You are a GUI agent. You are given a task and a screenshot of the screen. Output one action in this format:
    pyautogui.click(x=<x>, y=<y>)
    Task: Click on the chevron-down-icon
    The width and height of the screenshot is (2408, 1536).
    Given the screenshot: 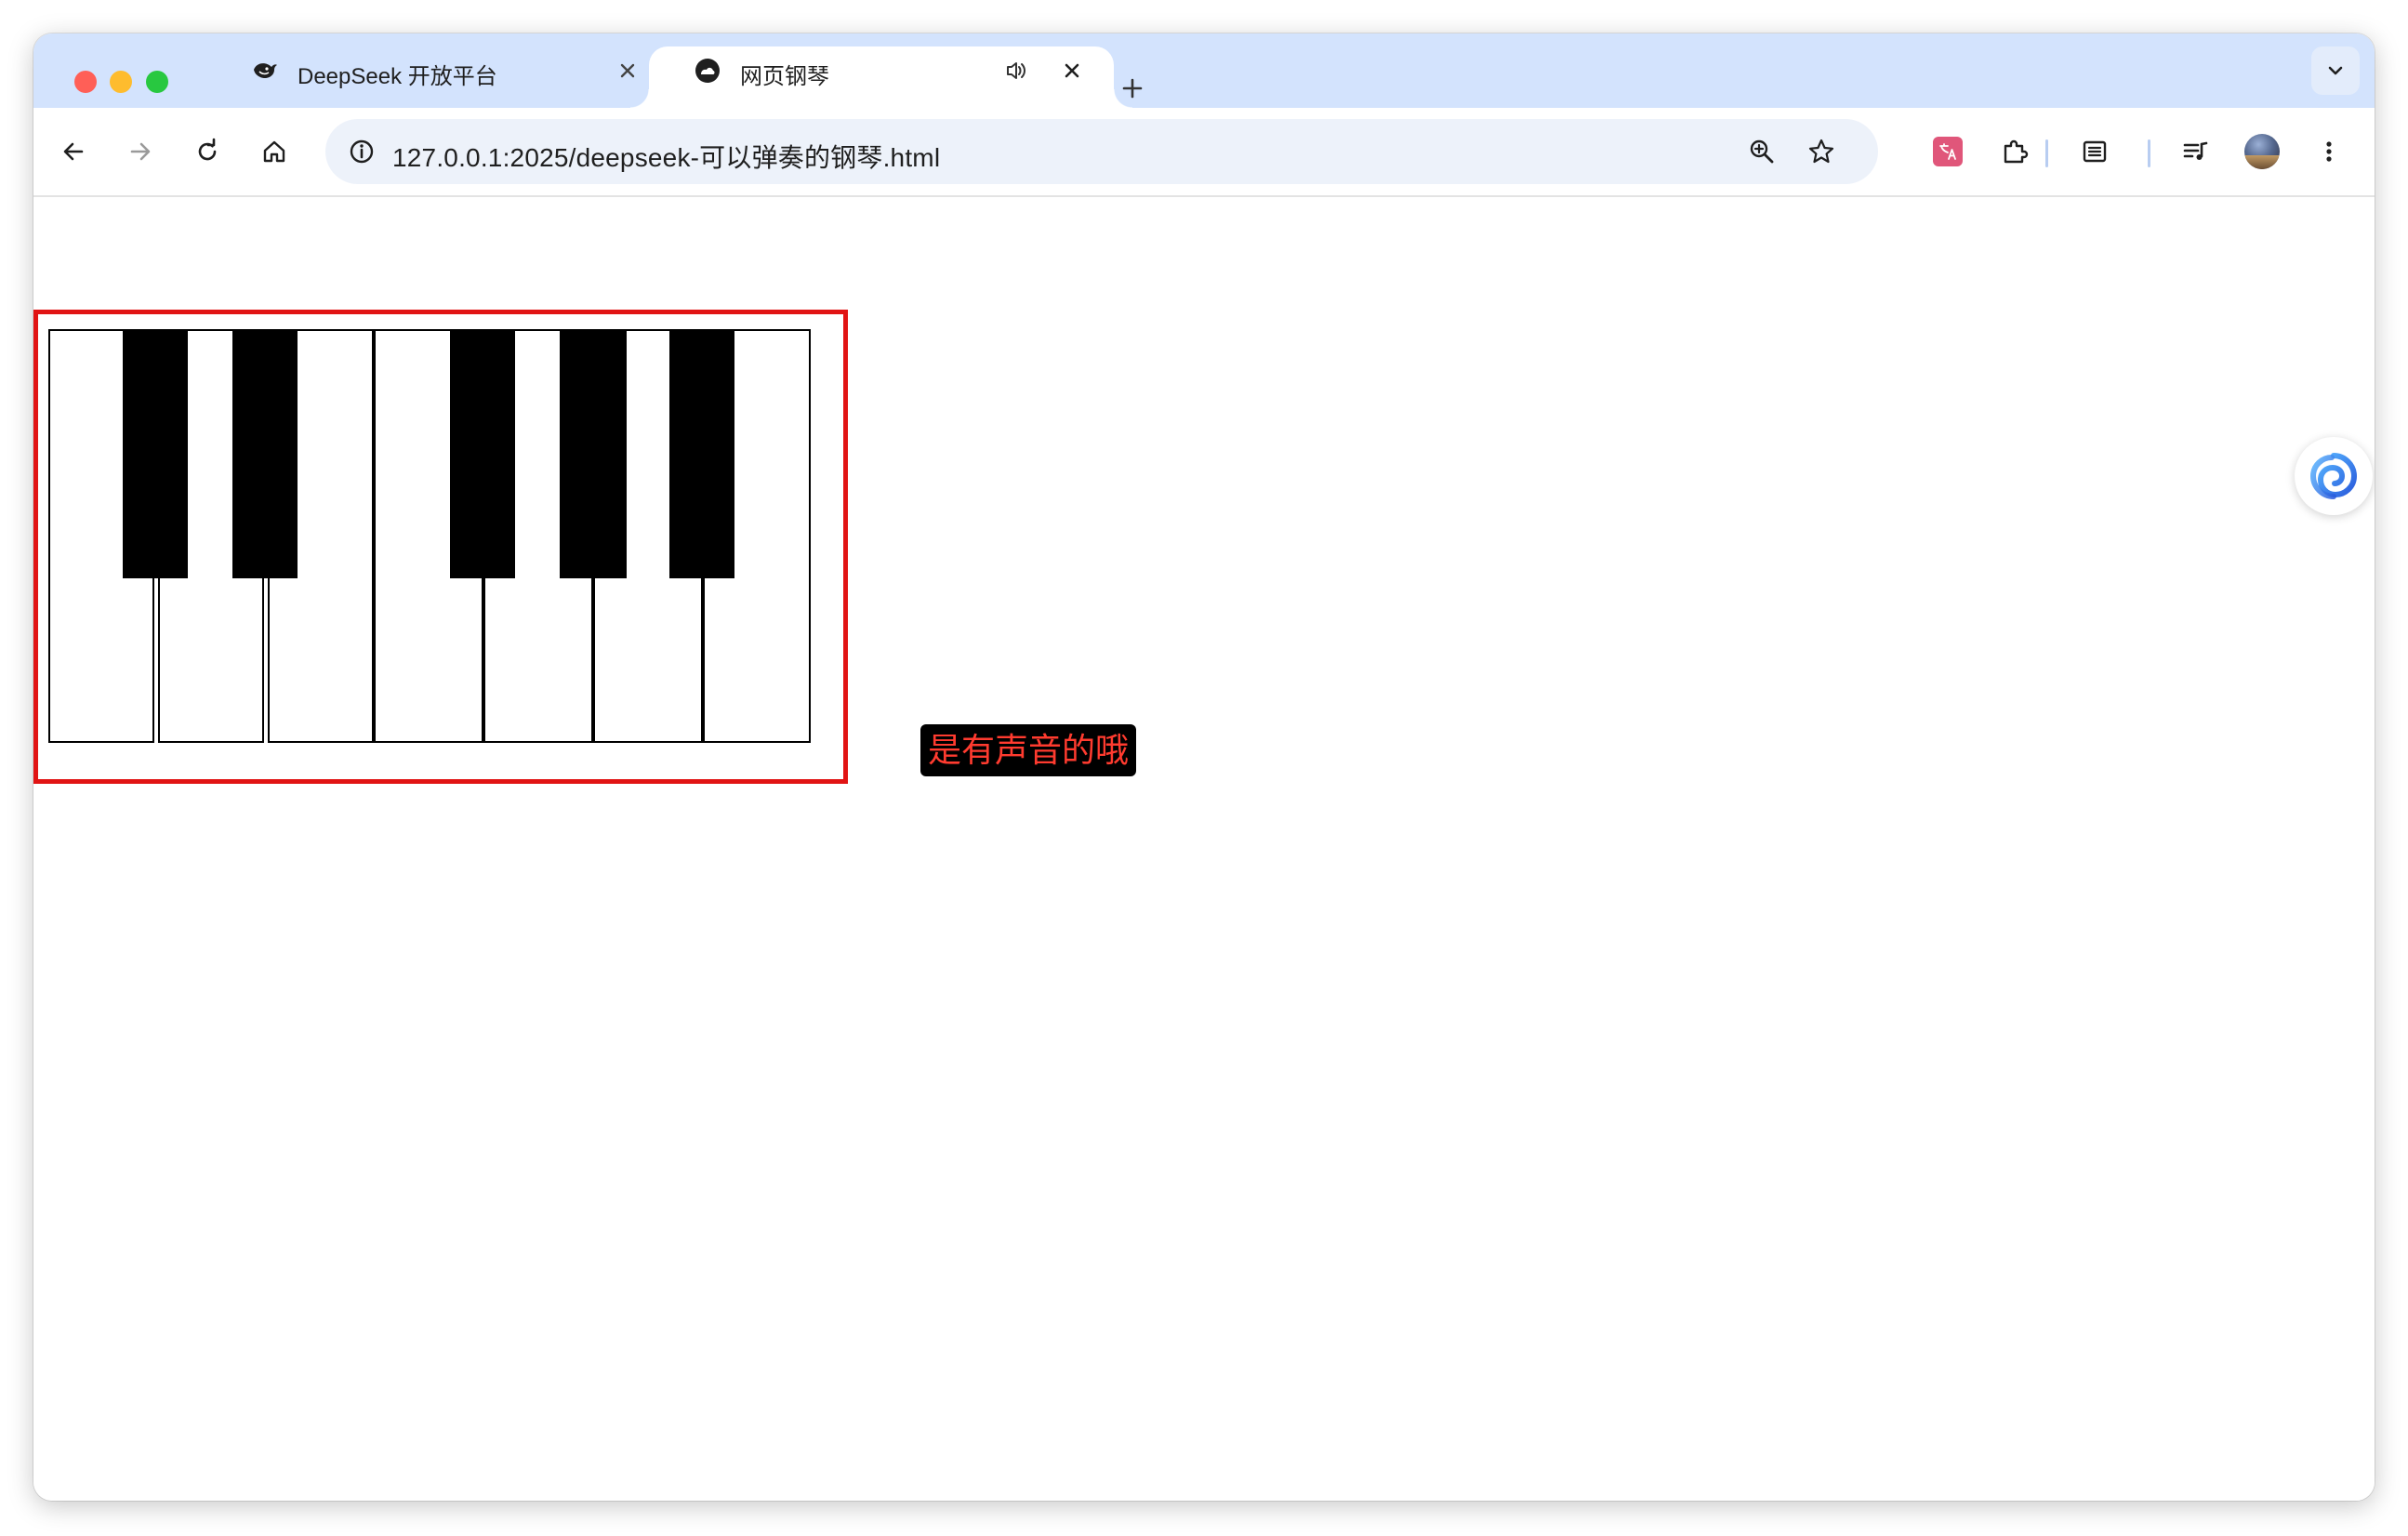 What is the action you would take?
    pyautogui.click(x=2335, y=70)
    